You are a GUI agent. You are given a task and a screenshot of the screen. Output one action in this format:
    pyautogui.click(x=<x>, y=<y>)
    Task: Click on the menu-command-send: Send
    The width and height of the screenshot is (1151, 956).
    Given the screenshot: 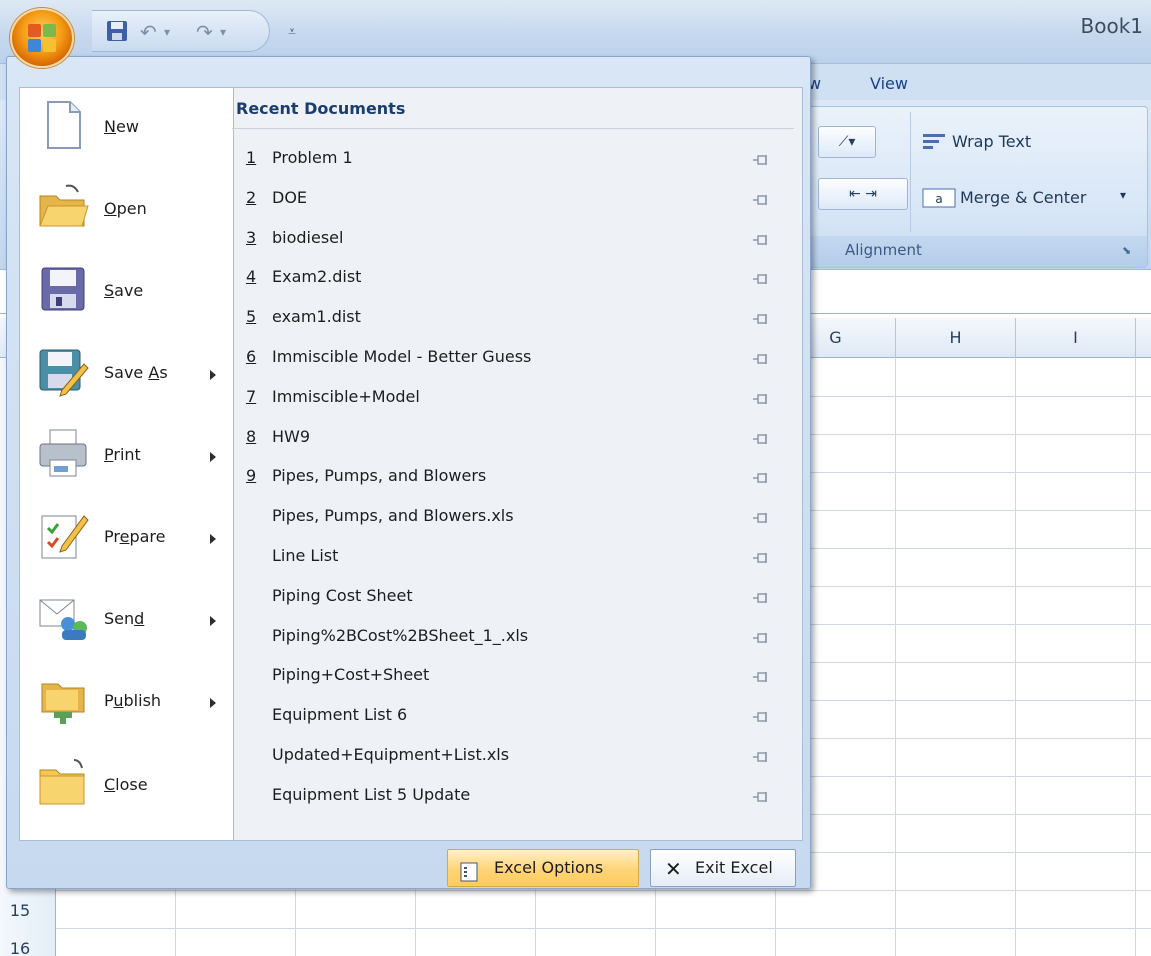 What is the action you would take?
    pyautogui.click(x=125, y=631)
    